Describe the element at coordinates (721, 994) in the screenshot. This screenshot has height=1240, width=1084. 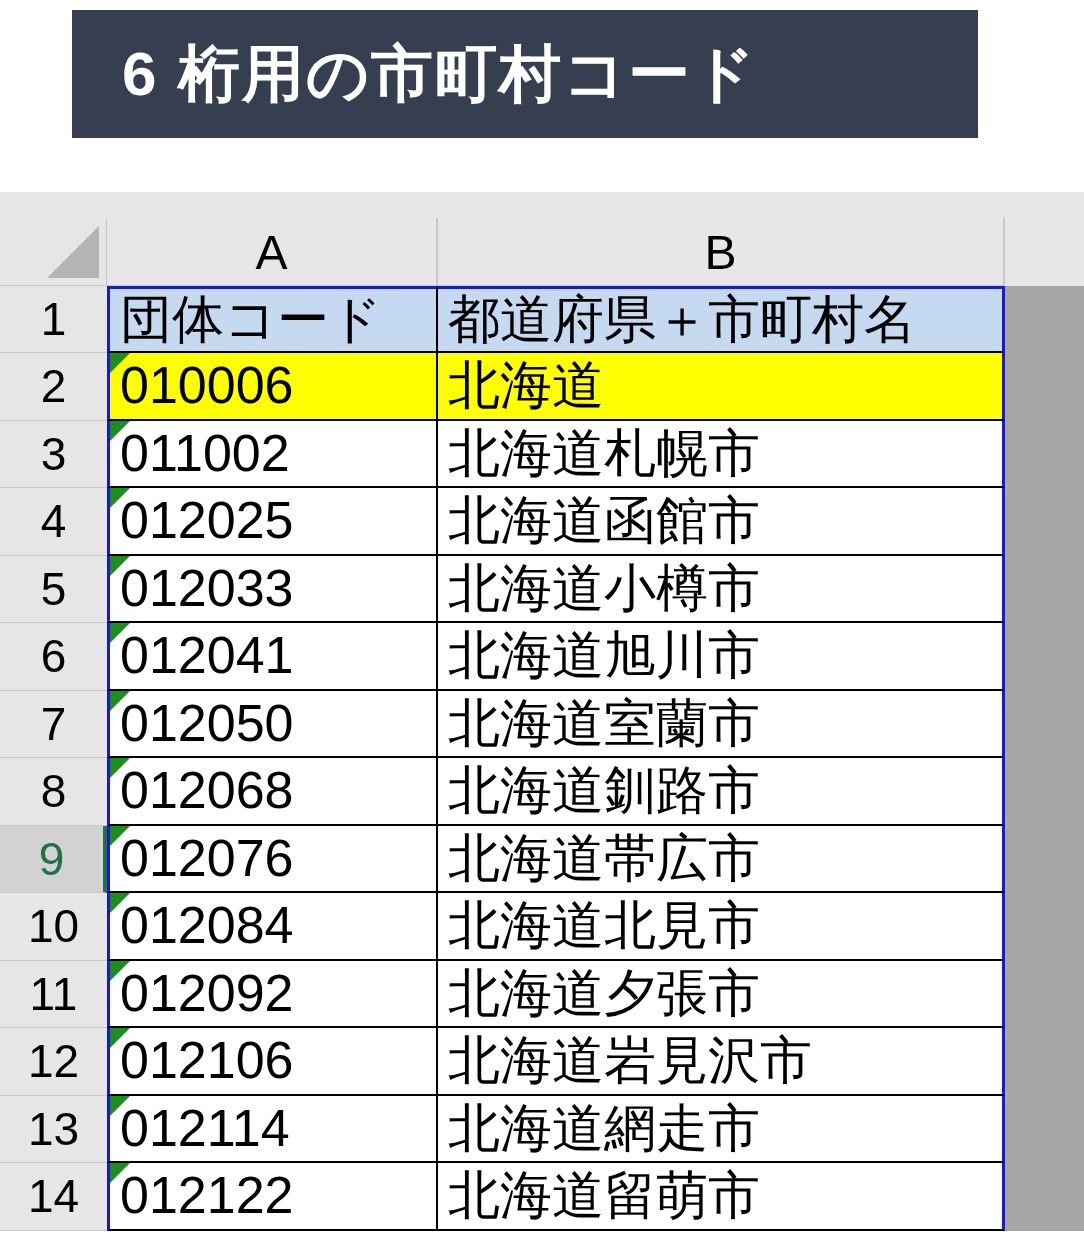
I see `table-cell: 北海道夕張市` at that location.